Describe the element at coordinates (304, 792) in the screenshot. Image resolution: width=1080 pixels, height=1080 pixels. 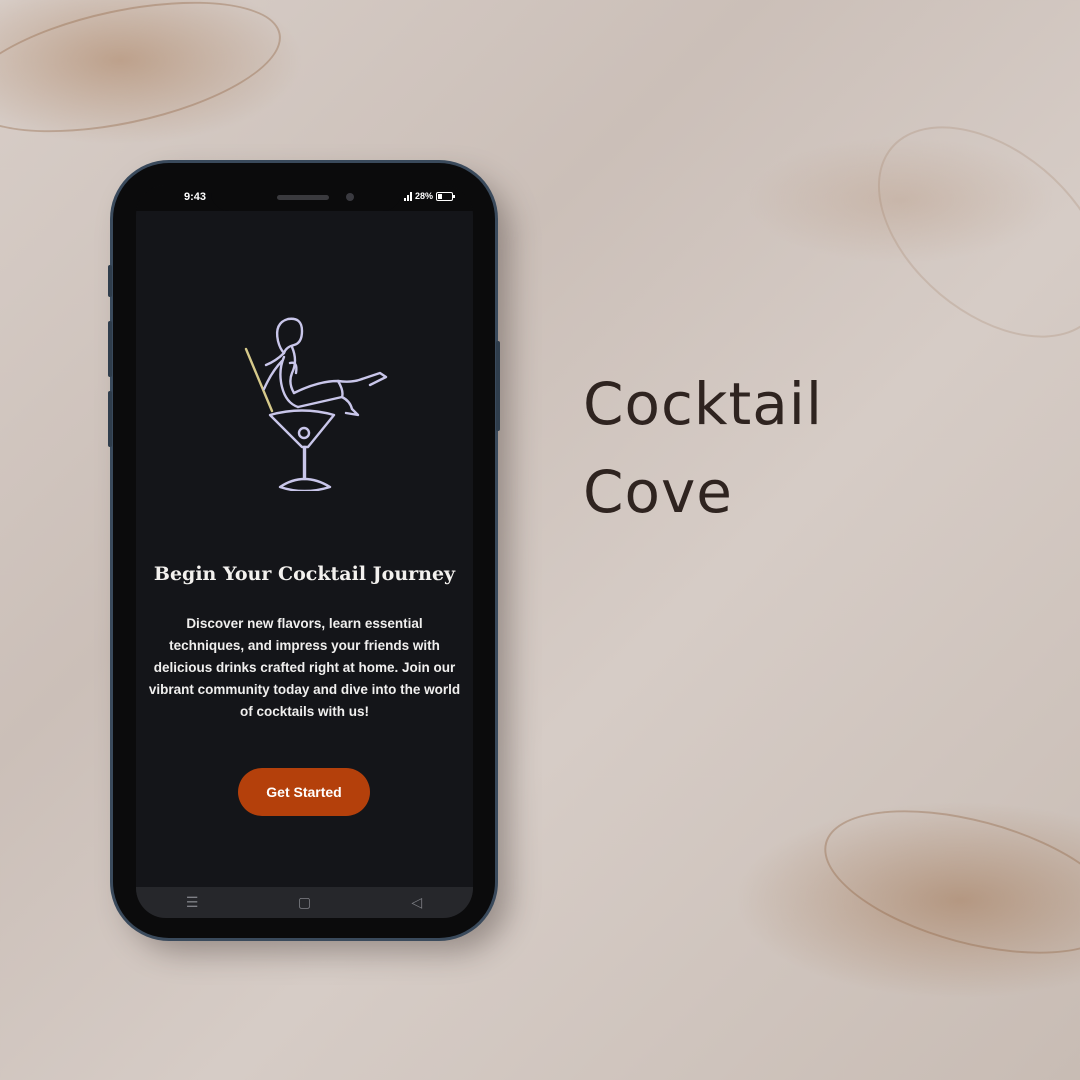
I see `get-started-button: Get Started` at that location.